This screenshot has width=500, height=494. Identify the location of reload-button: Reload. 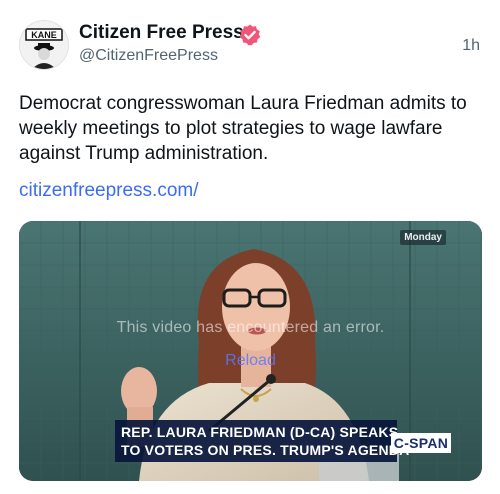
(250, 361).